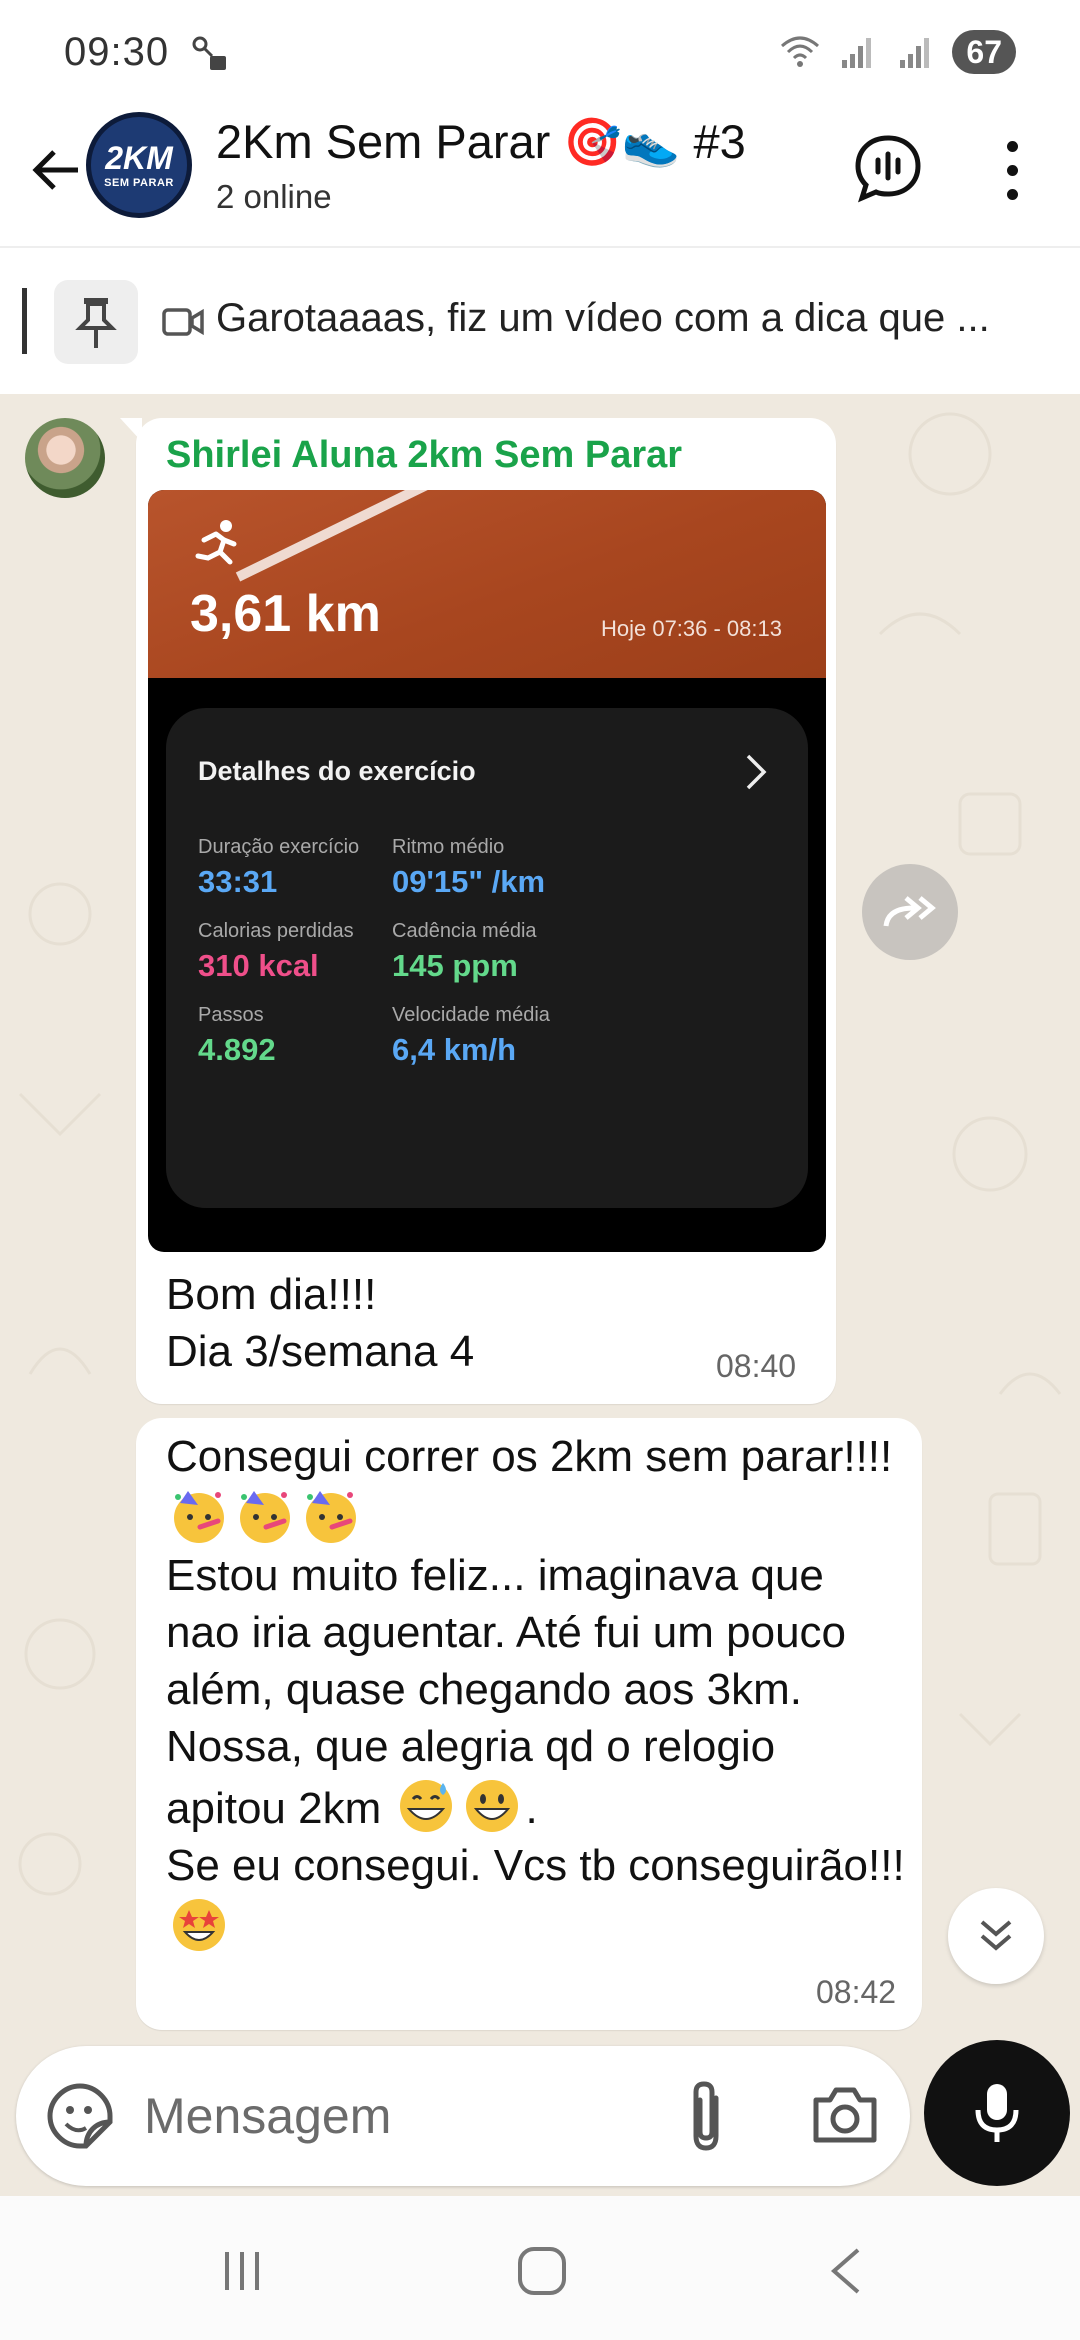  Describe the element at coordinates (525, 536) in the screenshot. I see `track-line` at that location.